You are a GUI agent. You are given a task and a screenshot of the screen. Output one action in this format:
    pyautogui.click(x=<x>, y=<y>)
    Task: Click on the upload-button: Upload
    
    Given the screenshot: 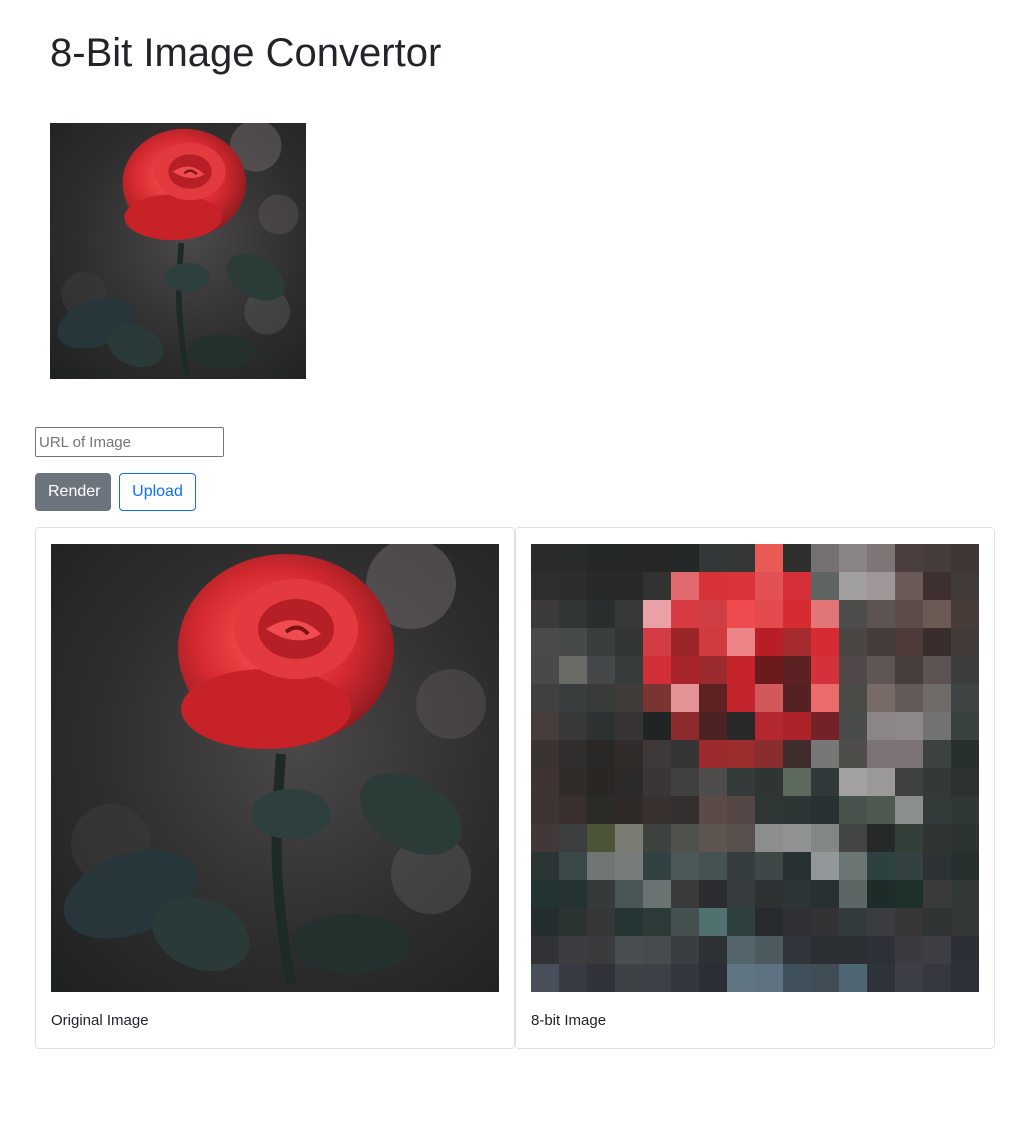 What is the action you would take?
    pyautogui.click(x=157, y=492)
    